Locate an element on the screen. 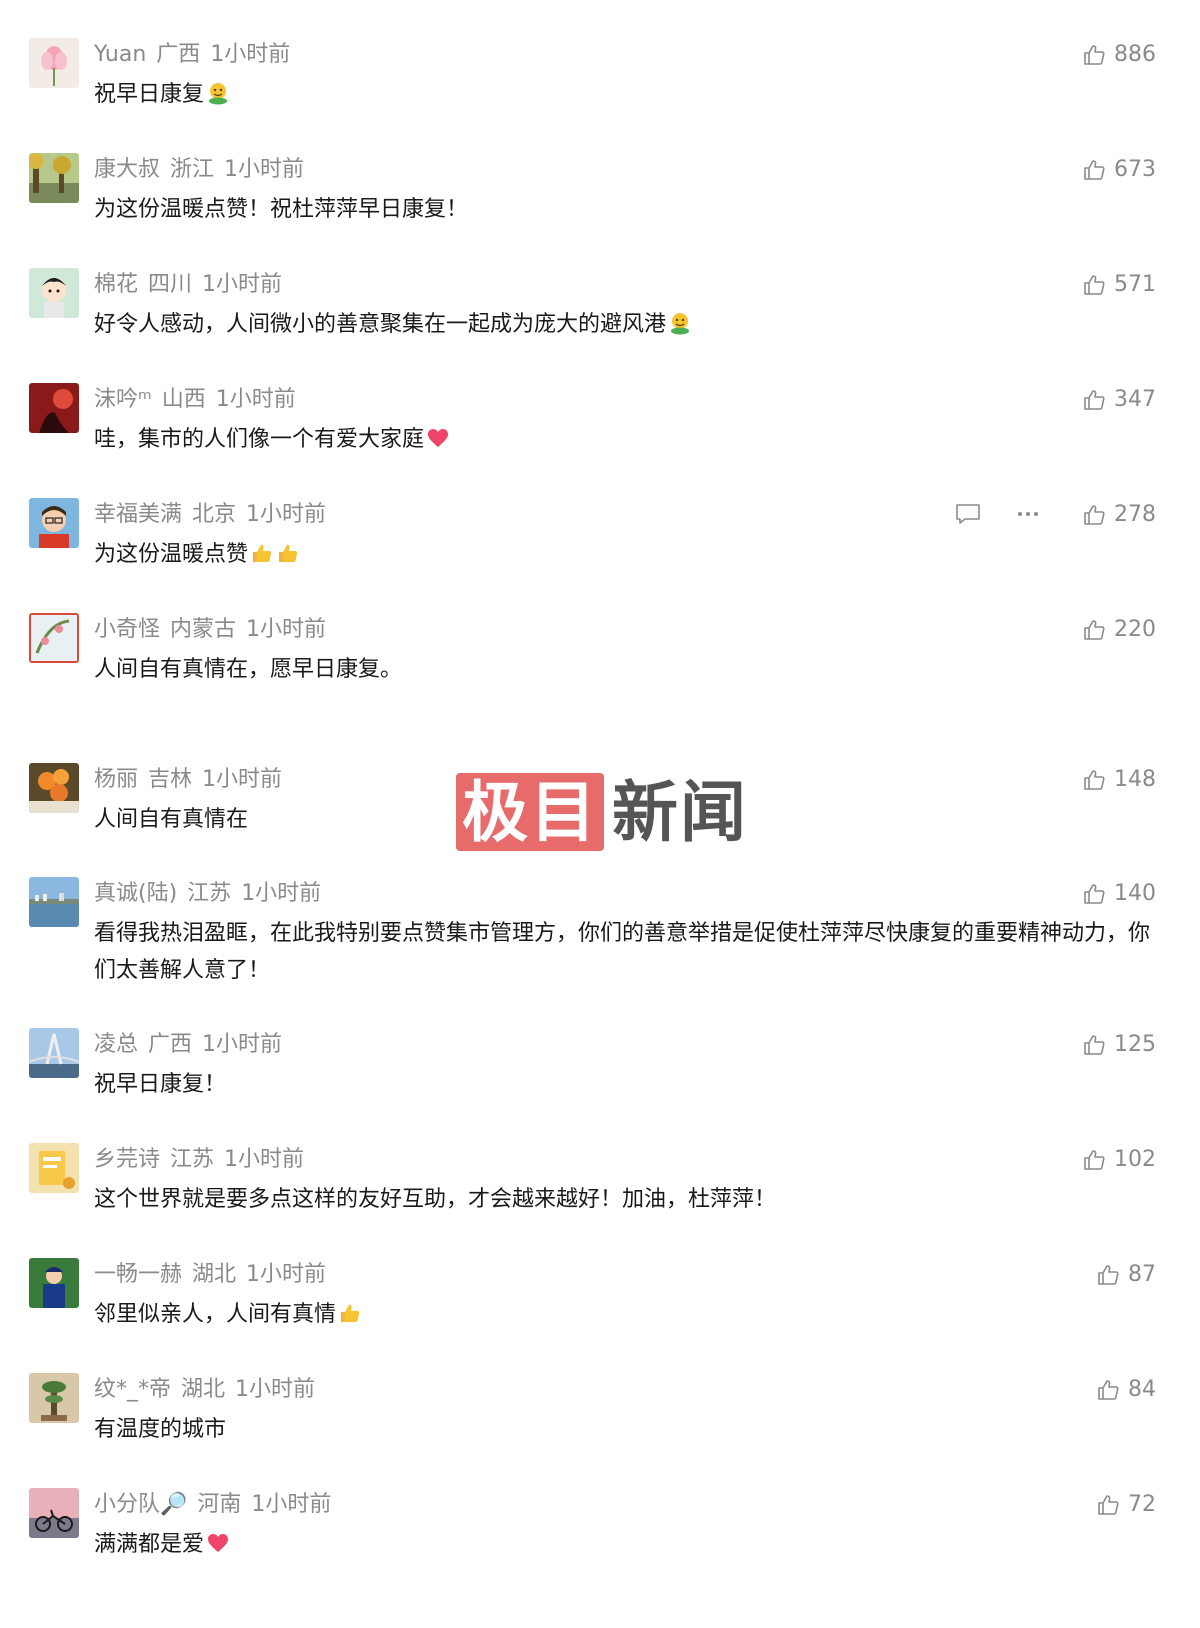 The height and width of the screenshot is (1628, 1200). like-count: 571 is located at coordinates (1135, 284).